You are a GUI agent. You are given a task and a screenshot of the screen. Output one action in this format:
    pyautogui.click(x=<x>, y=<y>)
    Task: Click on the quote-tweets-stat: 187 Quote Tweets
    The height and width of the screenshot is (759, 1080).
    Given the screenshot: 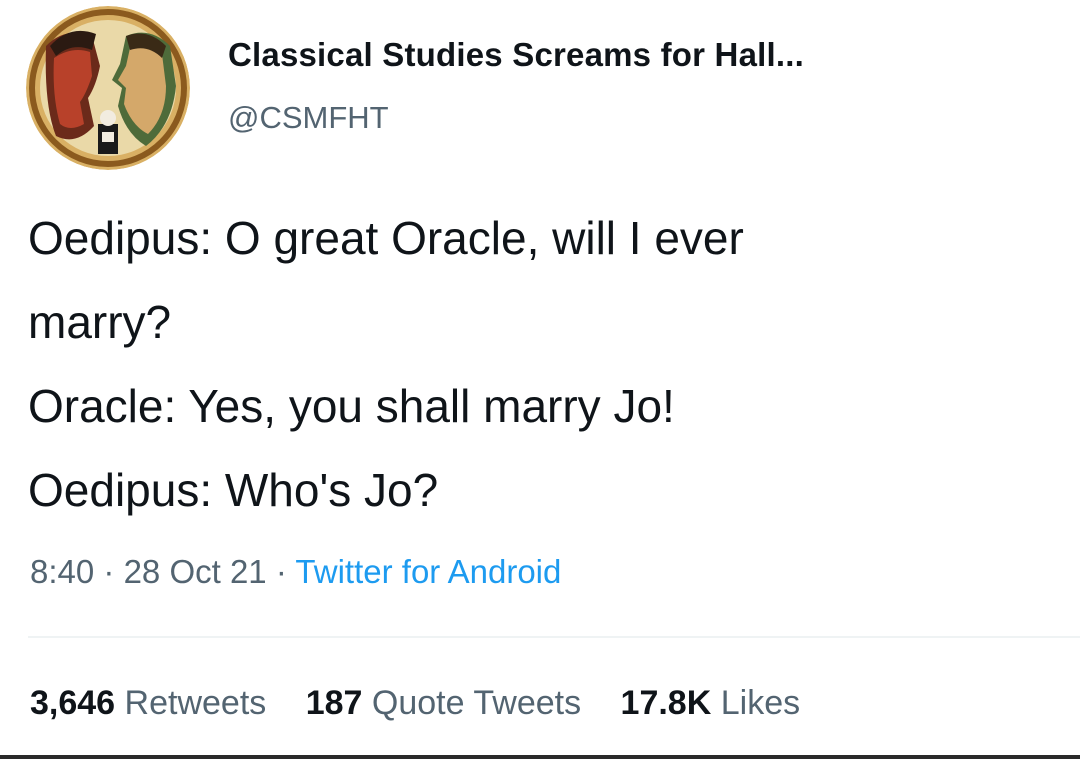 What is the action you would take?
    pyautogui.click(x=443, y=703)
    